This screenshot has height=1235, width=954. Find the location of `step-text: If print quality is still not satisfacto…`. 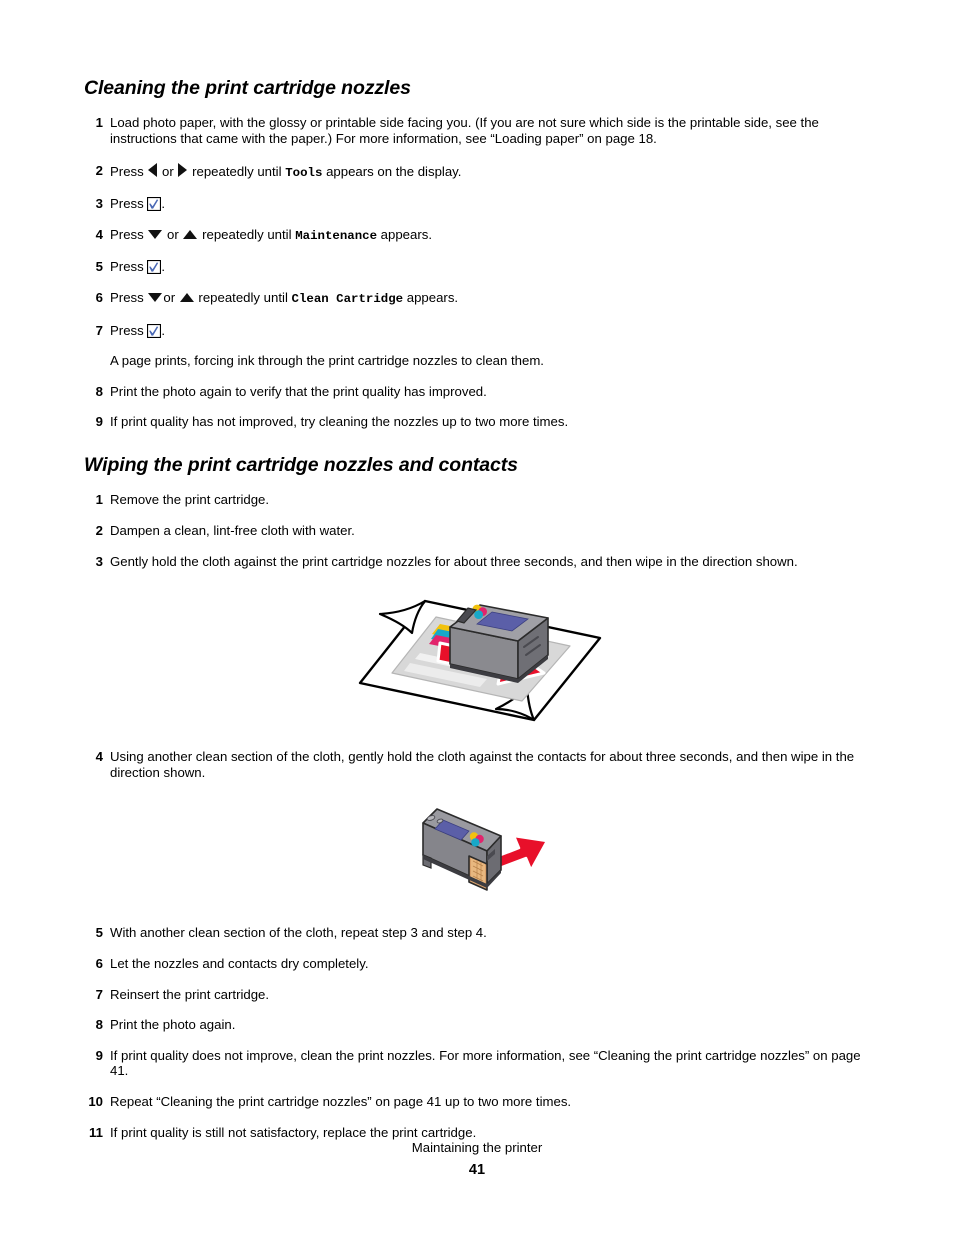

step-text: If print quality is still not satisfacto… is located at coordinates (293, 1132).